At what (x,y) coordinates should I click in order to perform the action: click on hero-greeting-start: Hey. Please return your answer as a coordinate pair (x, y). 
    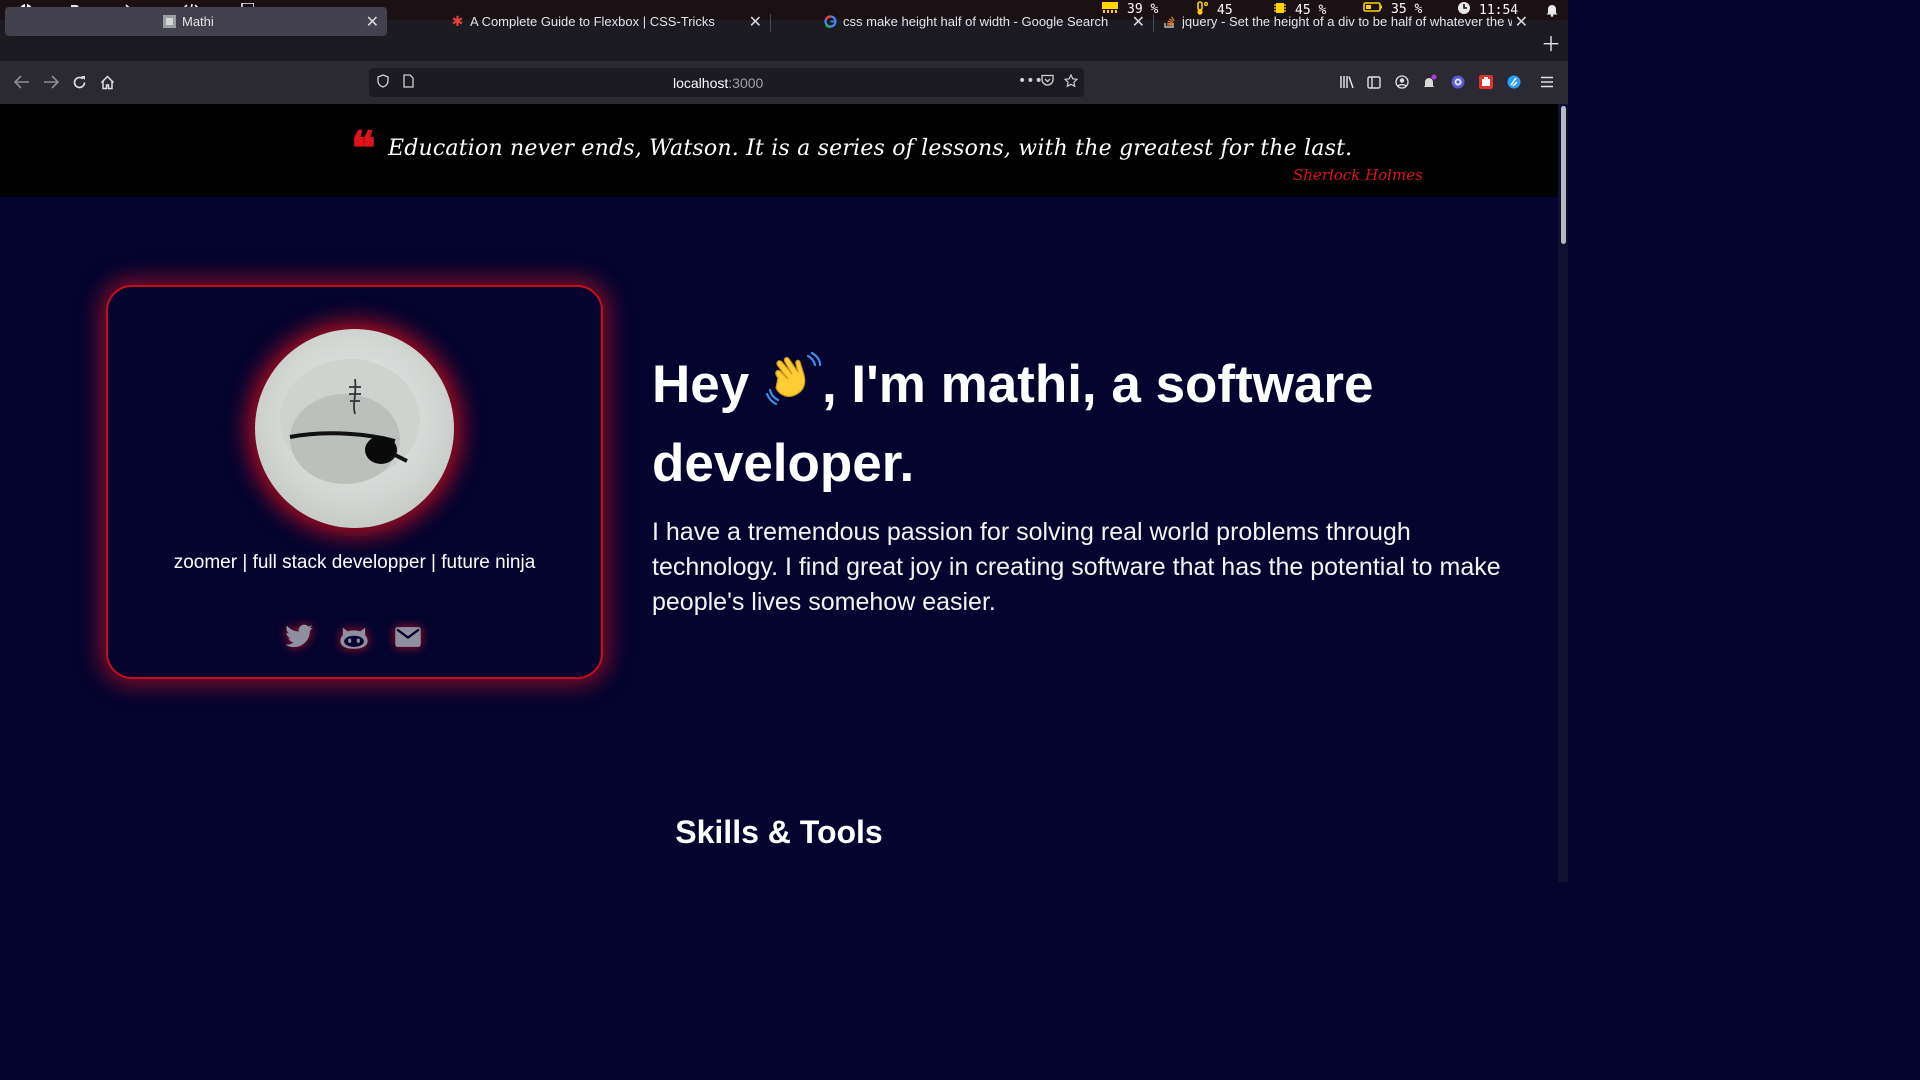
    Looking at the image, I should click on (708, 384).